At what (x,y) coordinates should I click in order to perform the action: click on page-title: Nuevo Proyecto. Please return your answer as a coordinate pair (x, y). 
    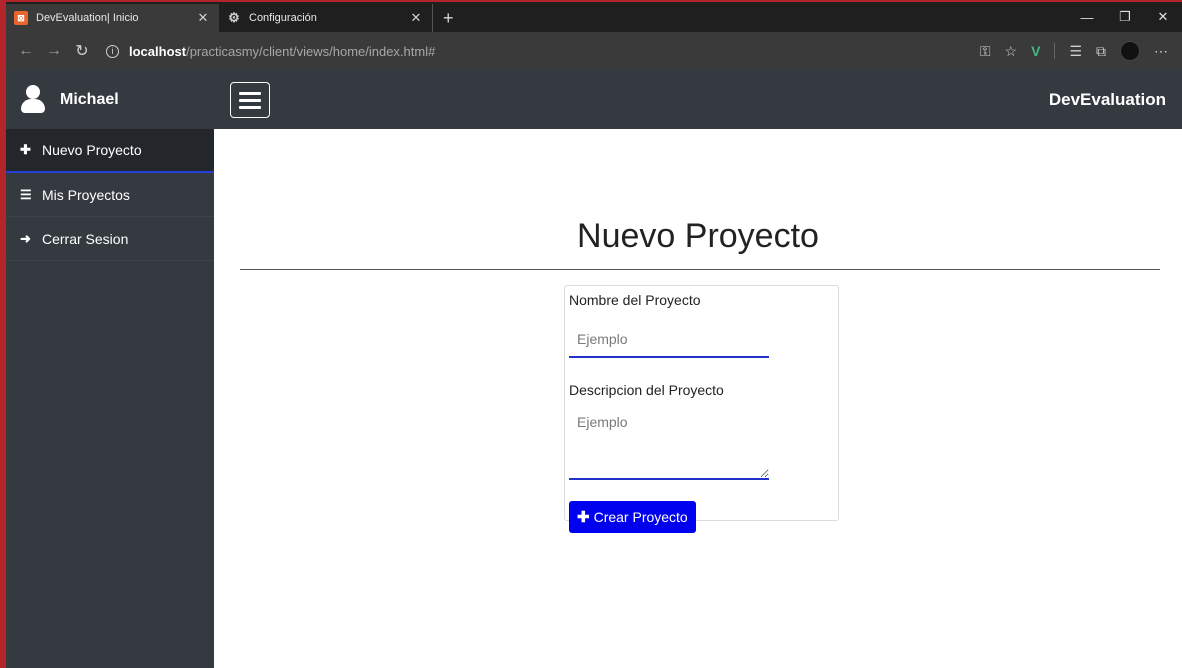
    Looking at the image, I should click on (698, 236).